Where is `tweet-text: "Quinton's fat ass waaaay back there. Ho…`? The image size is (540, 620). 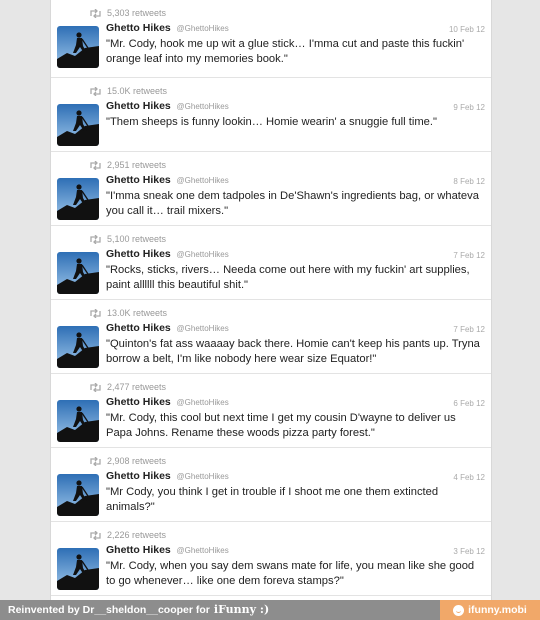
tweet-text: "Quinton's fat ass waaaay back there. Ho… is located at coordinates (293, 351).